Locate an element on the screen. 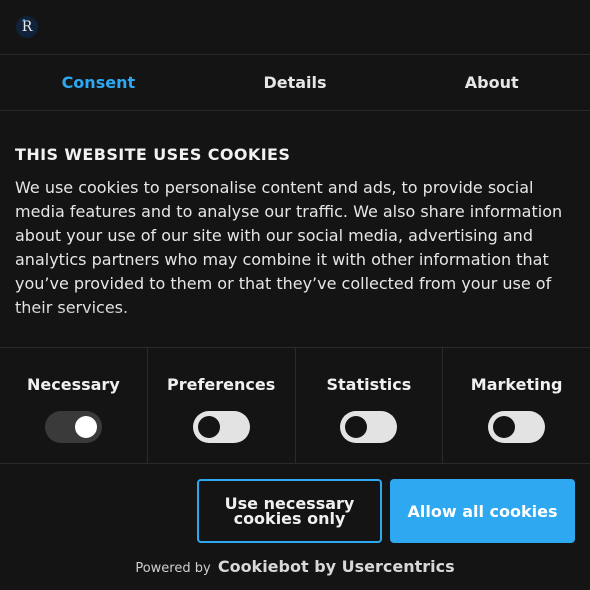  dialog-header: R is located at coordinates (295, 27).